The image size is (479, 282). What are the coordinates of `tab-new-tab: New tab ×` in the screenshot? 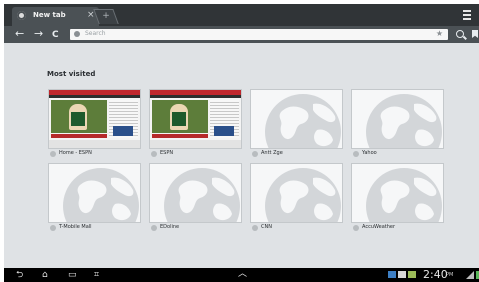 It's located at (55, 16).